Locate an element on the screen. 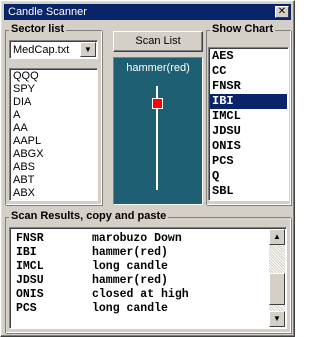  show-chart-item: IBI is located at coordinates (248, 101).